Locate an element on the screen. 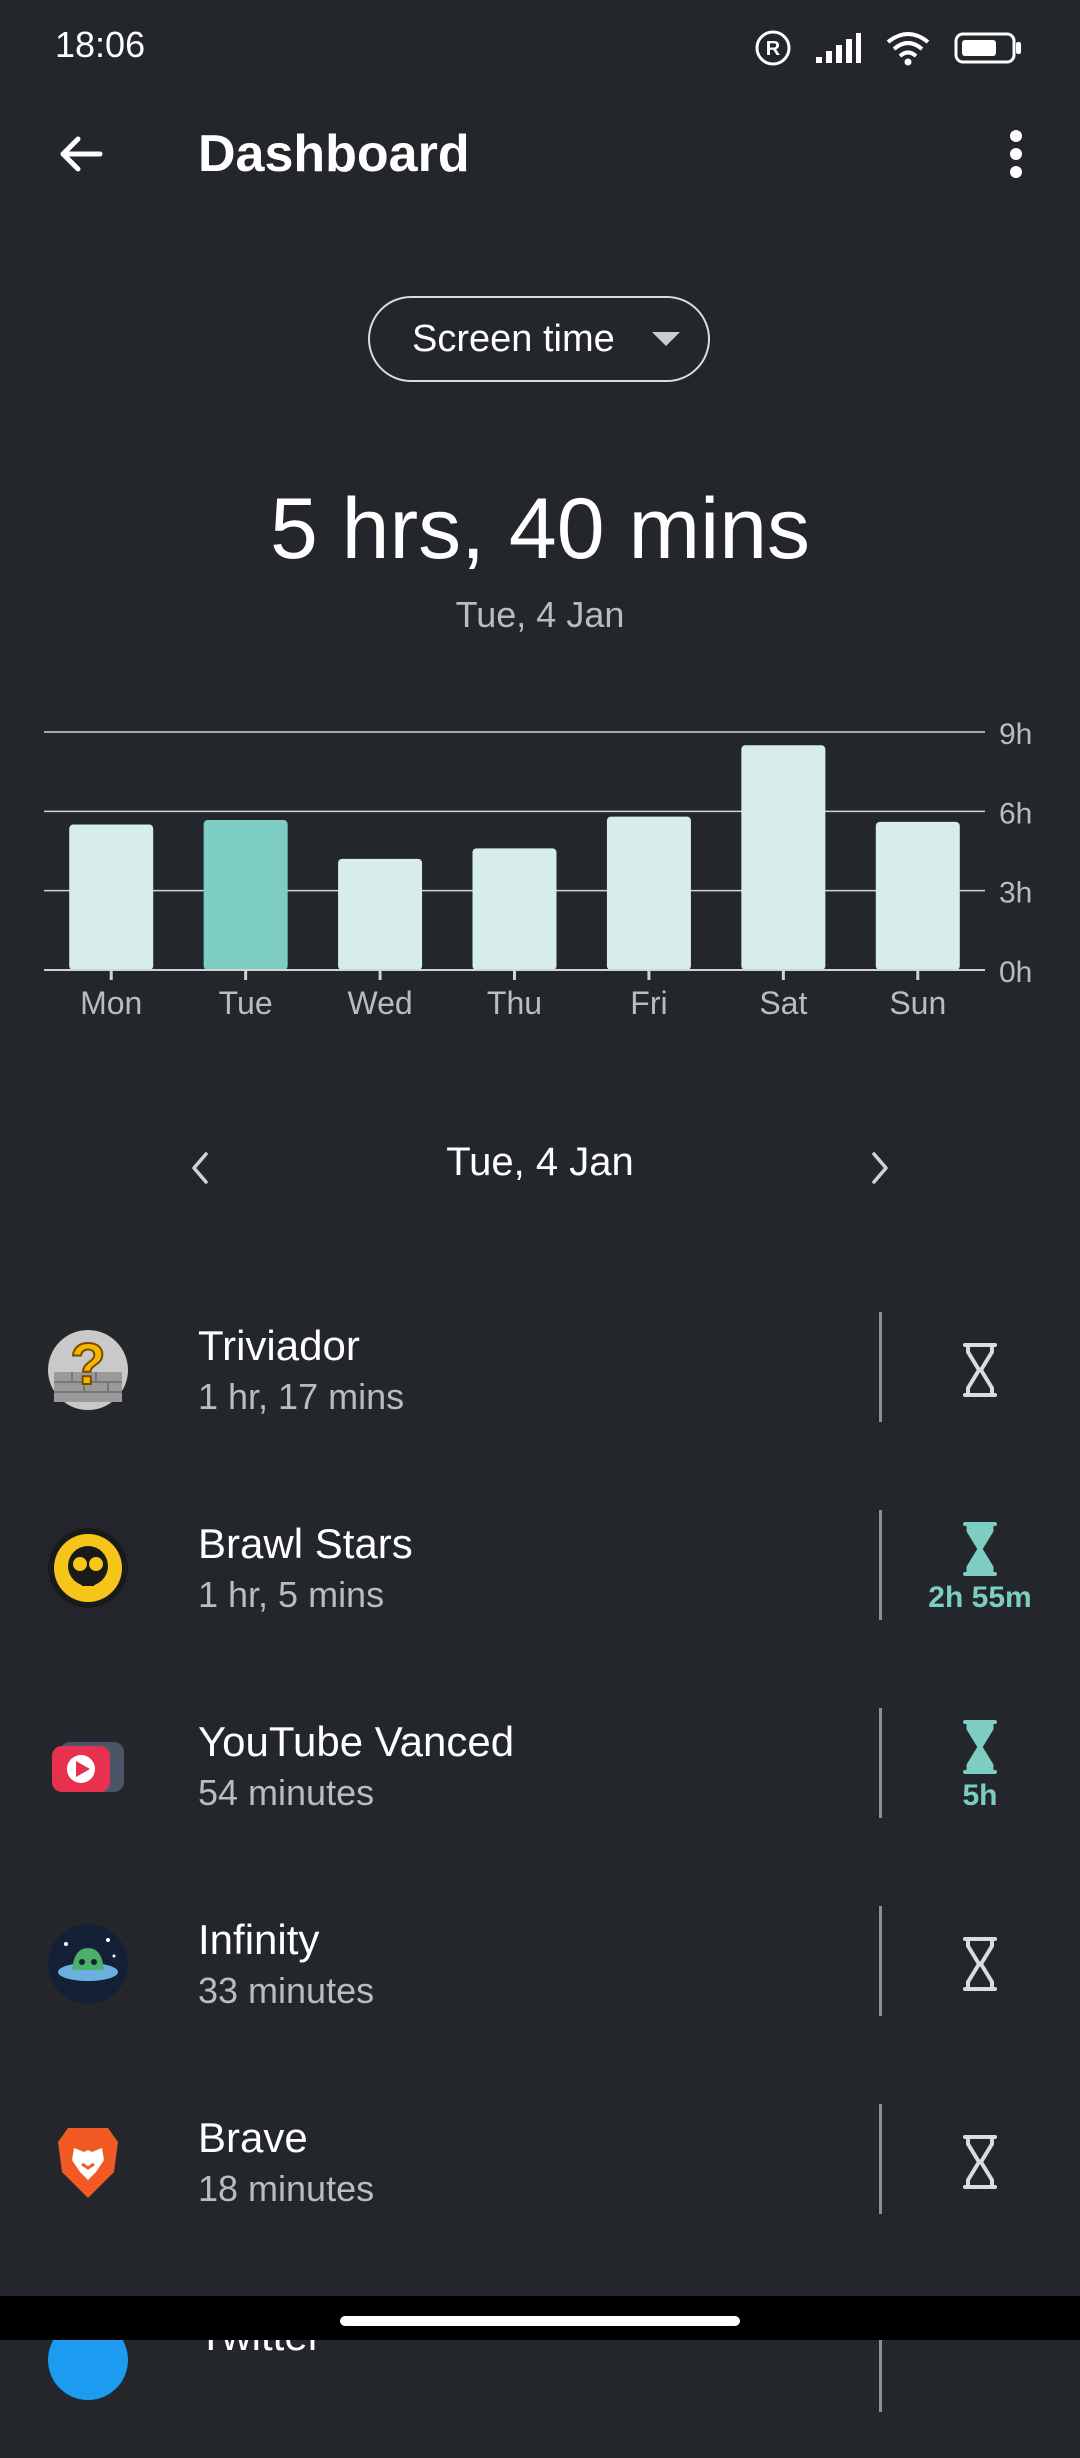  weekly-usage-chart: 0h 3h 6h 9h Mon Tue Wed Thu Fri Sat Sun is located at coordinates (538, 869).